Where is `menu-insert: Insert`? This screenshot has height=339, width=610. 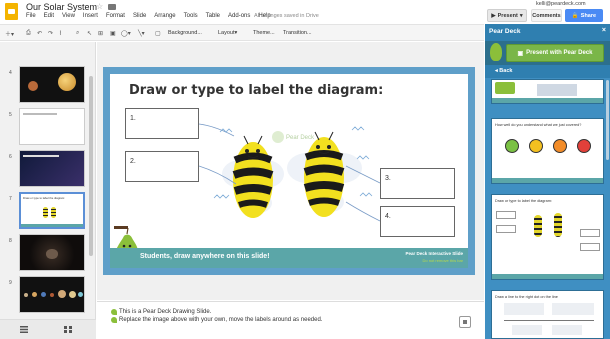
menu-insert: Insert is located at coordinates (90, 16).